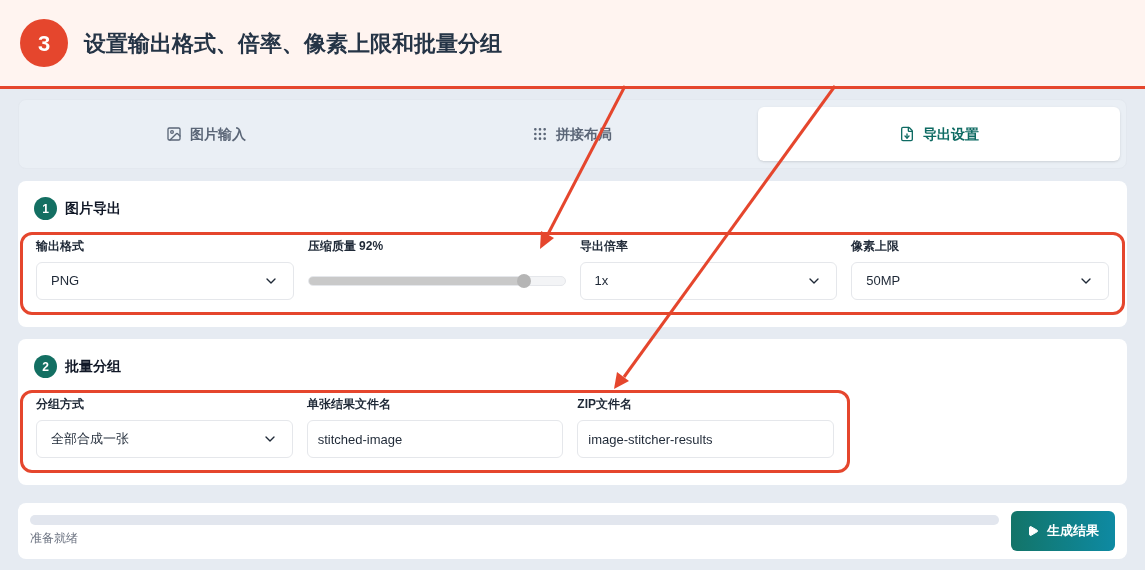 The image size is (1145, 570). I want to click on step-number: 3, so click(44, 43).